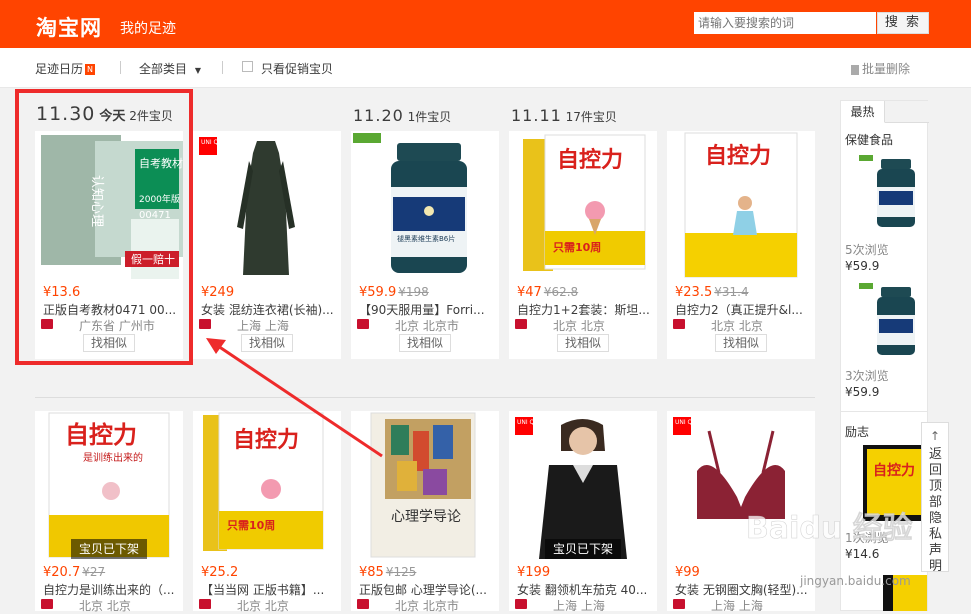  I want to click on search-input, so click(785, 23).